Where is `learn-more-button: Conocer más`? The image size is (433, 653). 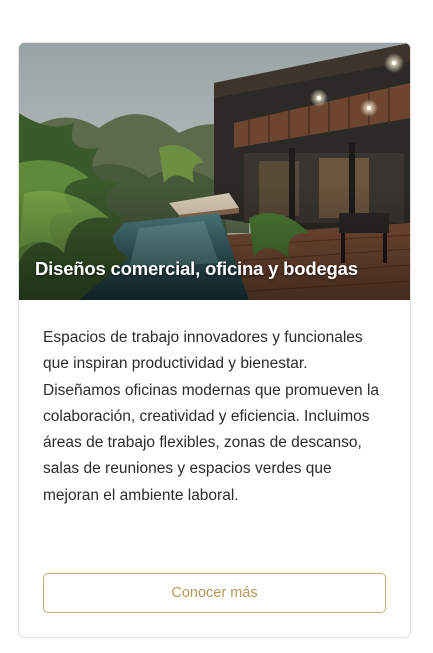 learn-more-button: Conocer más is located at coordinates (214, 593).